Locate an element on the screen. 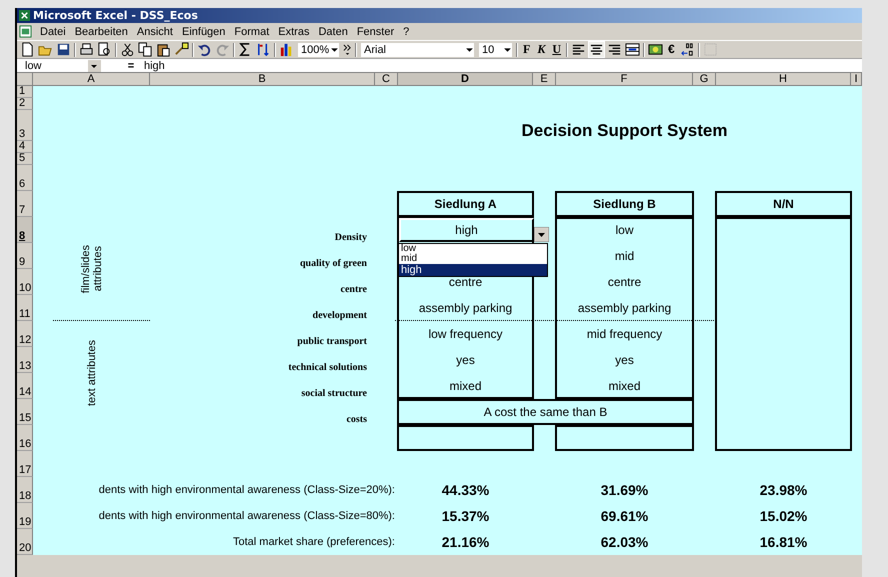  row-header: 19 is located at coordinates (25, 516).